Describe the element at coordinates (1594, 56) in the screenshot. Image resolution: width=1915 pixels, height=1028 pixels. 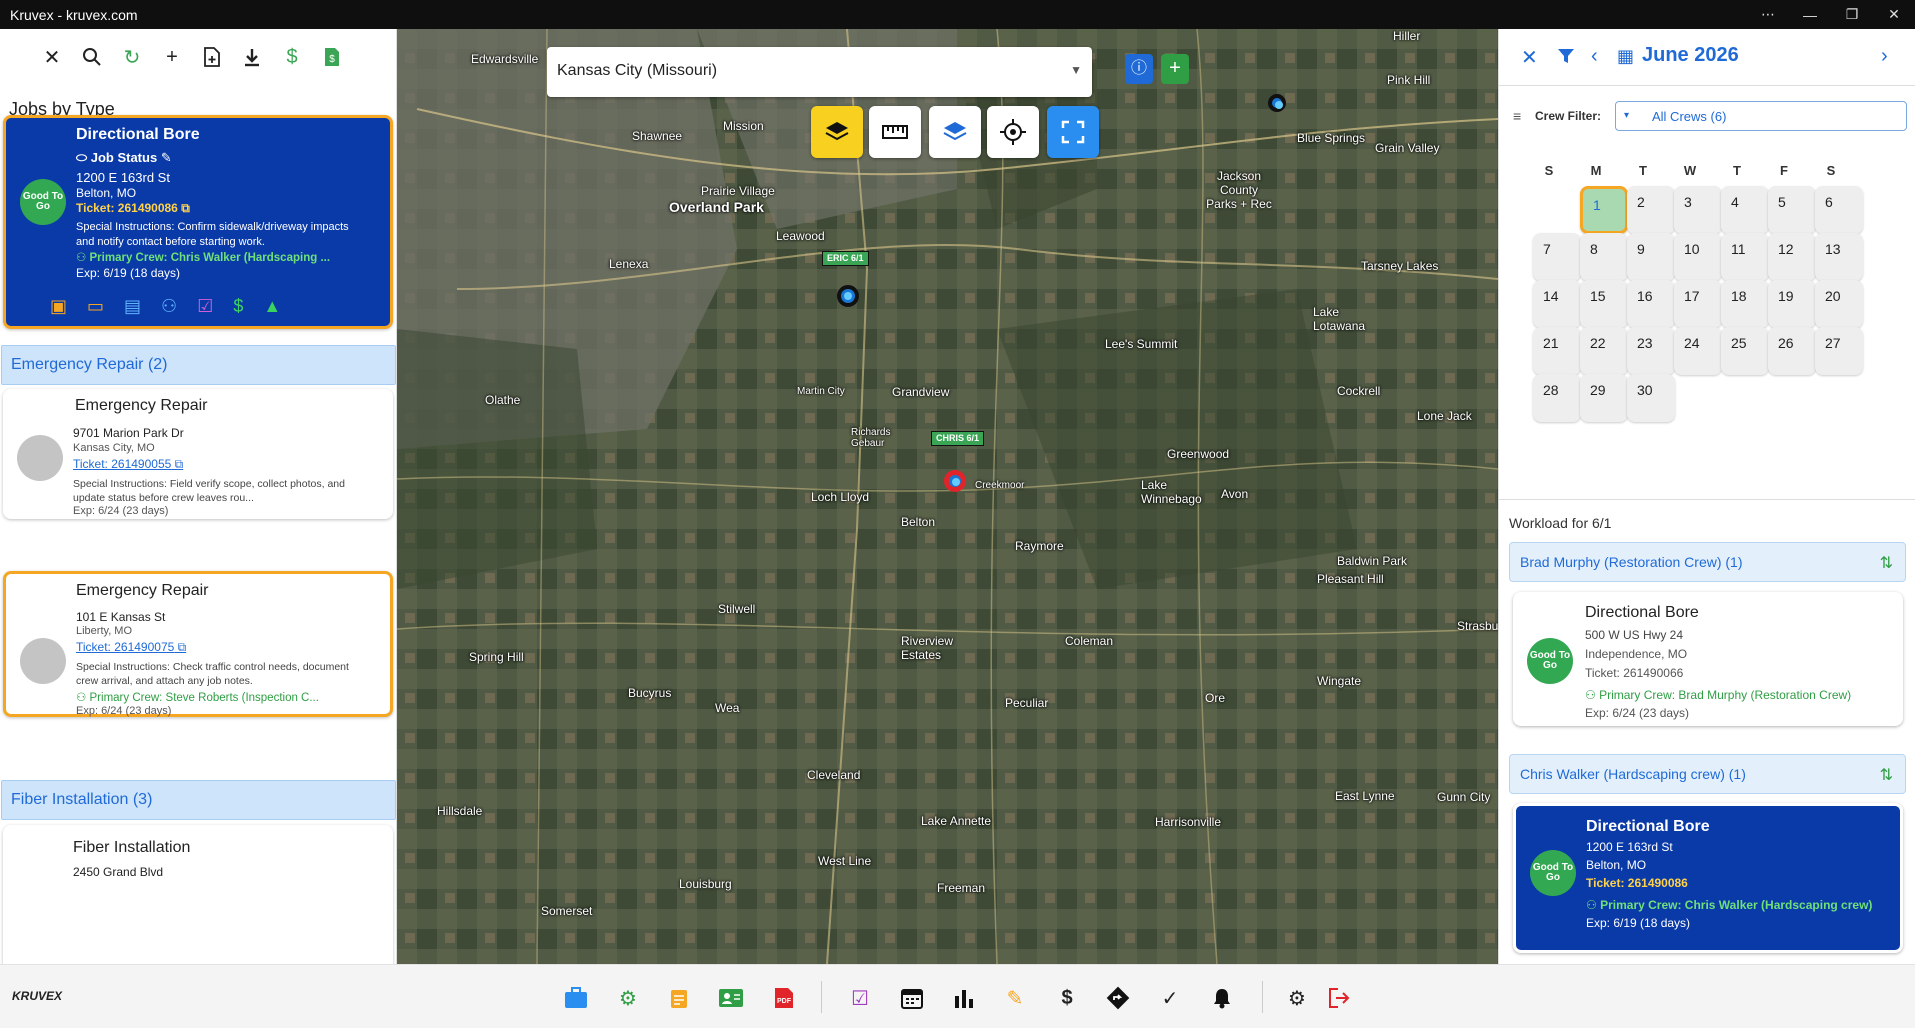
I see `previous-month-icon: ‹` at that location.